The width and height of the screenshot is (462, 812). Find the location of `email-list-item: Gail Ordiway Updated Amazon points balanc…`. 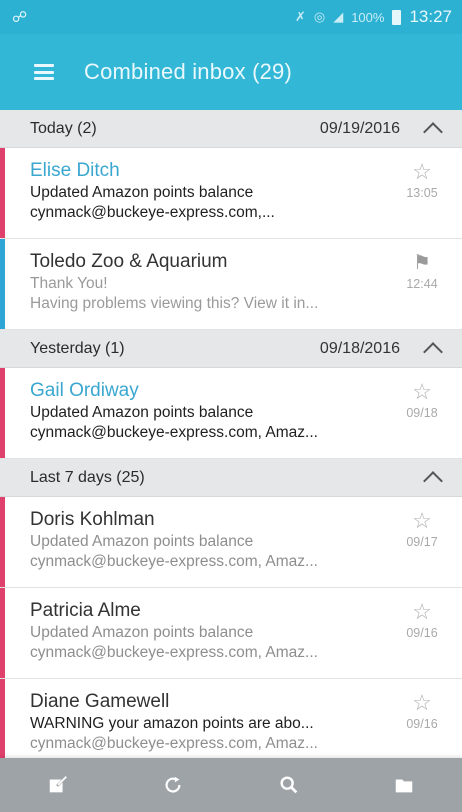

email-list-item: Gail Ordiway Updated Amazon points balanc… is located at coordinates (231, 413).